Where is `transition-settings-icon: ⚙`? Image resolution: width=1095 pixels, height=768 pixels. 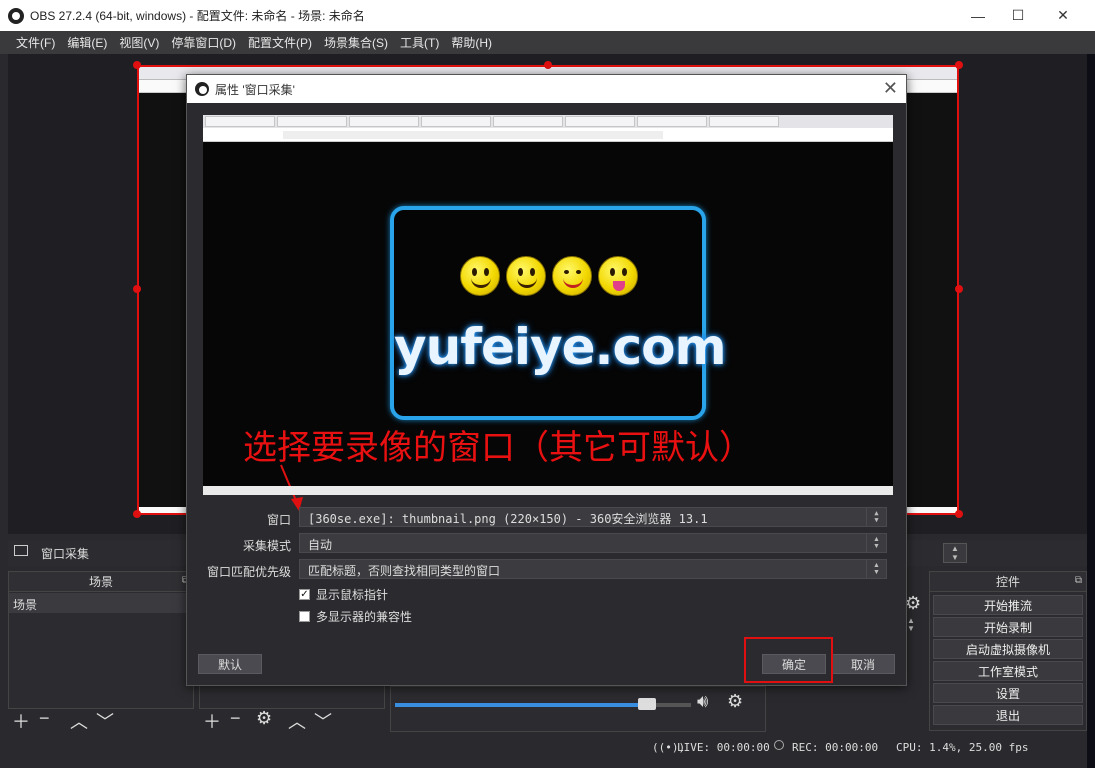
transition-settings-icon: ⚙ is located at coordinates (913, 603).